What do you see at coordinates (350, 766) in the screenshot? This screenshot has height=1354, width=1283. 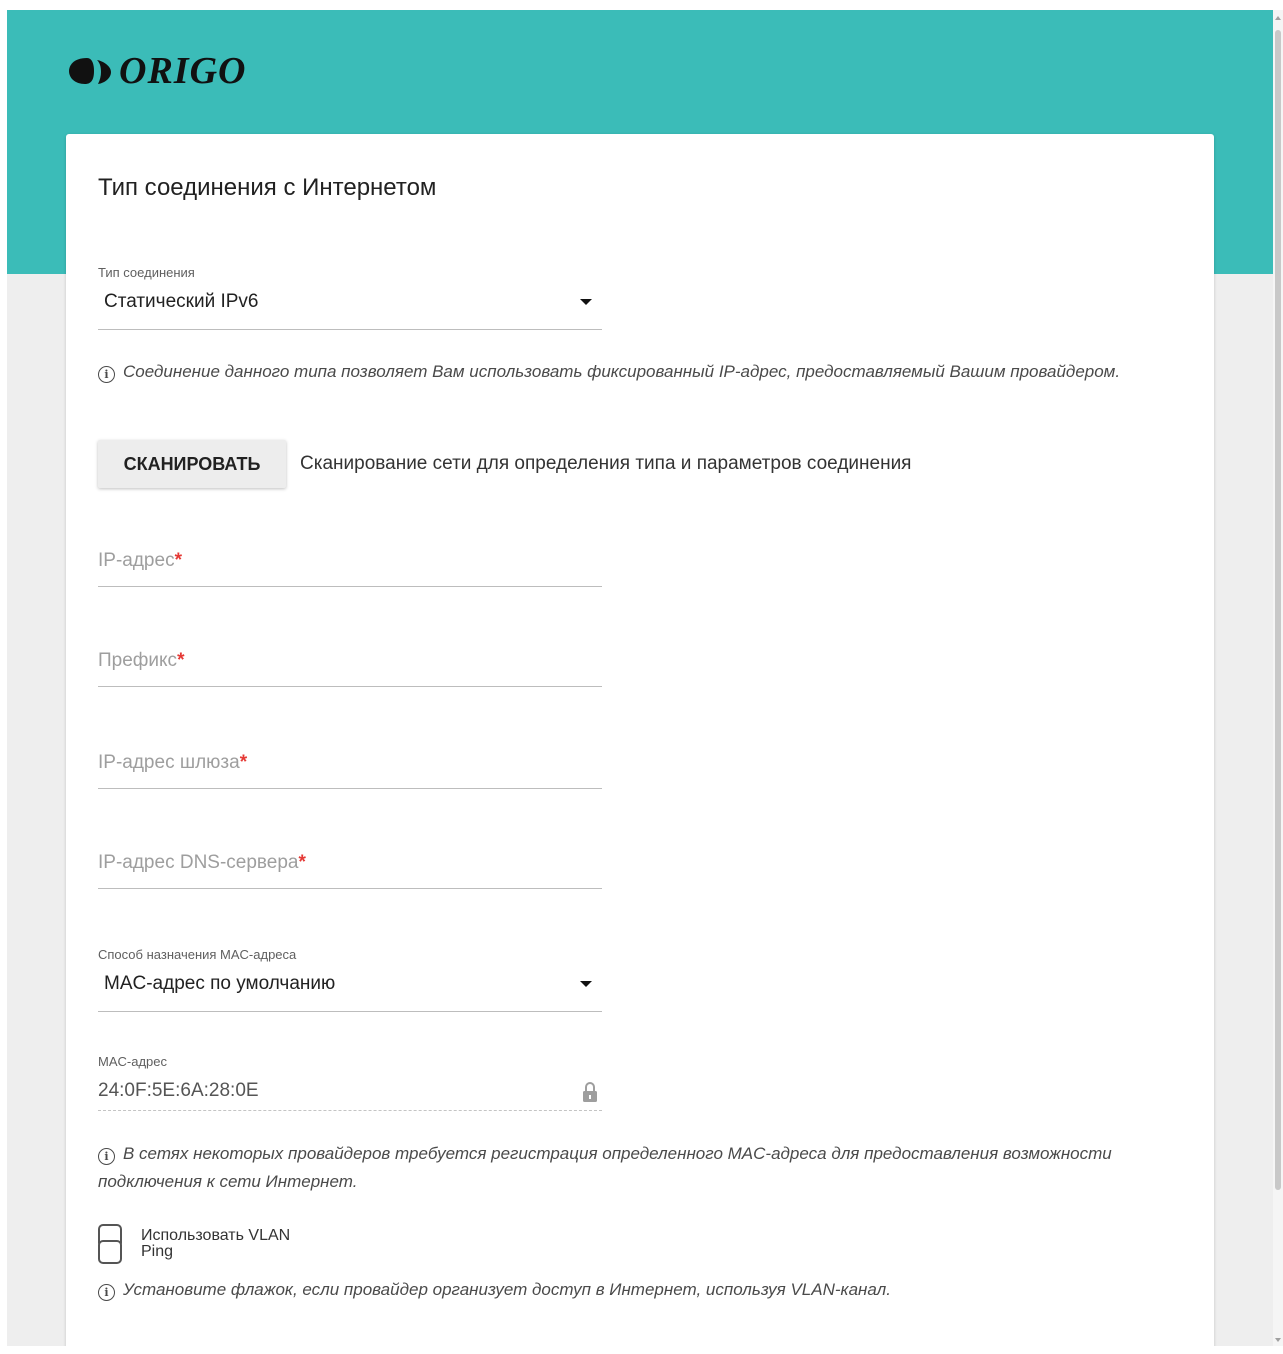 I see `gateway-field: IP-адрес шлюза*` at bounding box center [350, 766].